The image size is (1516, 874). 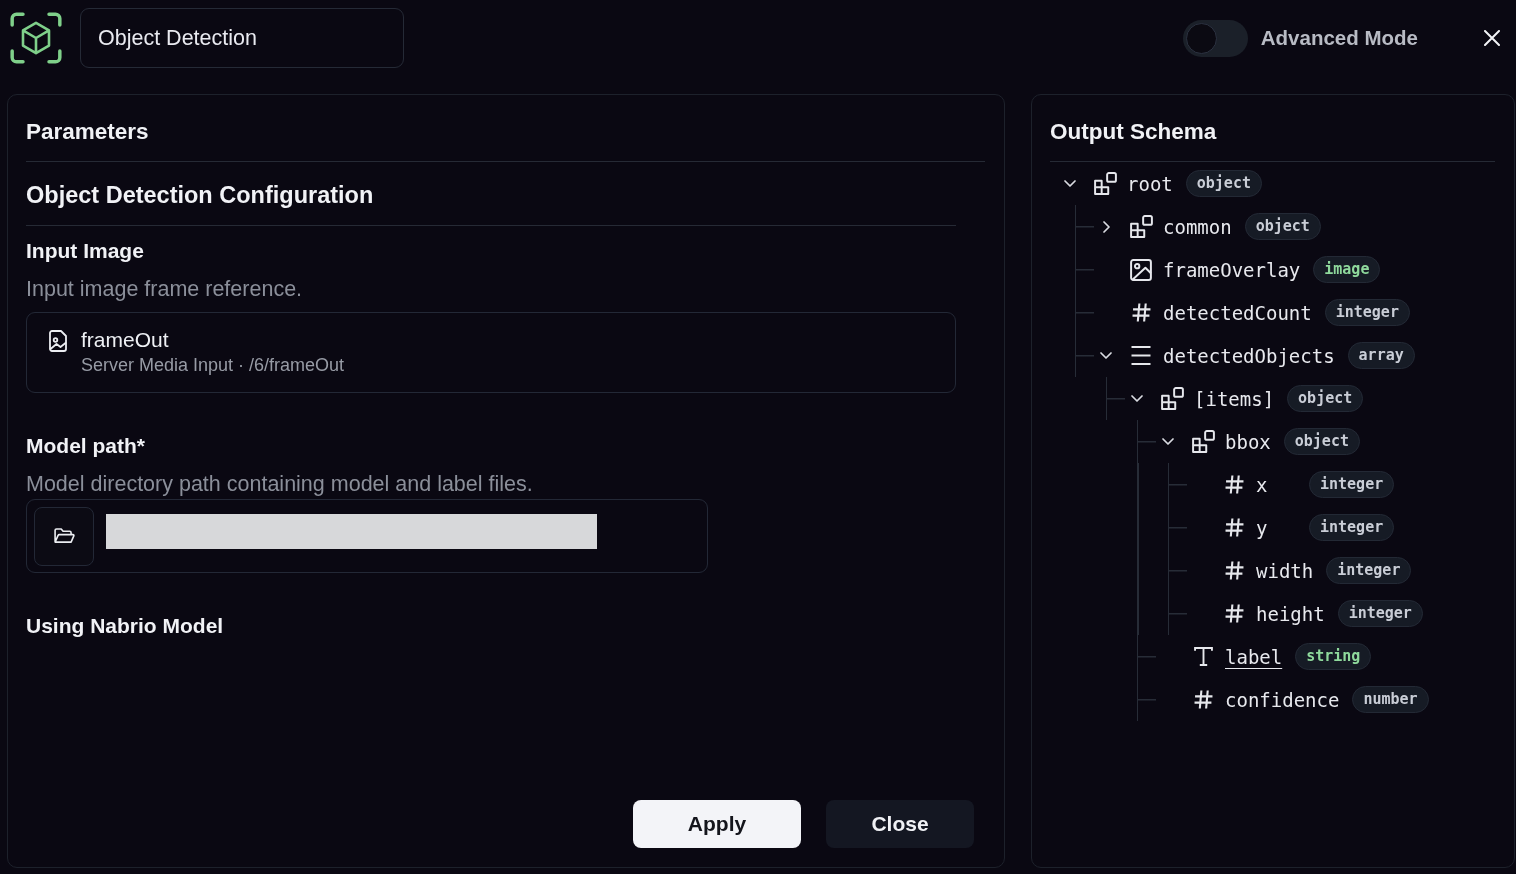 I want to click on toggle-switch, so click(x=1215, y=38).